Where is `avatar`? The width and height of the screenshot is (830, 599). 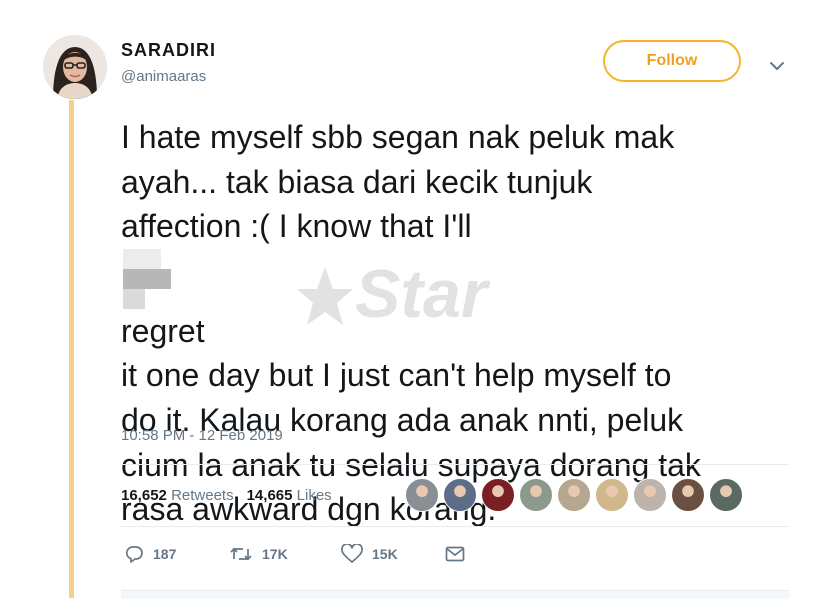
avatar is located at coordinates (75, 67).